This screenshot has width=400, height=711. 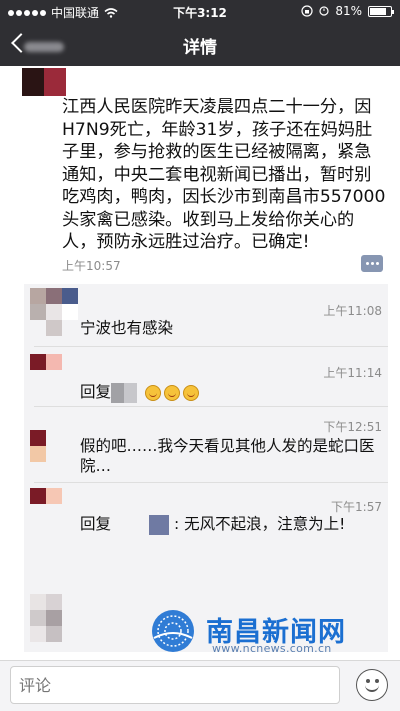 I want to click on battery-percent: 81%, so click(x=348, y=11).